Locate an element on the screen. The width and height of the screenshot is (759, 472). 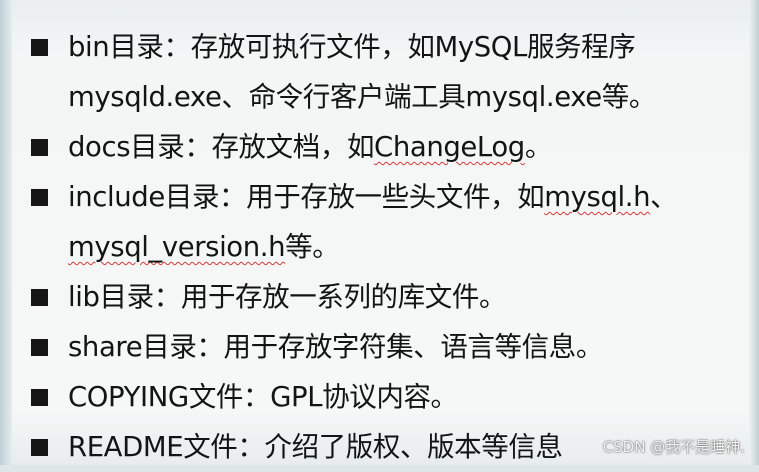
list-item-copying: COPYING文件：GPL协议内容。 is located at coordinates (385, 397).